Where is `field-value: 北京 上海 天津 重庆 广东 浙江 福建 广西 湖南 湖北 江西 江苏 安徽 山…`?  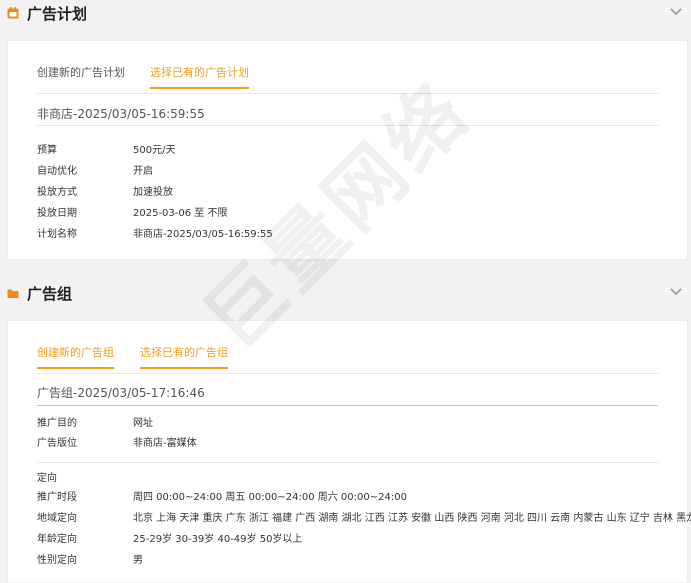
field-value: 北京 上海 天津 重庆 广东 浙江 福建 广西 湖南 湖北 江西 江苏 安徽 山… is located at coordinates (412, 518).